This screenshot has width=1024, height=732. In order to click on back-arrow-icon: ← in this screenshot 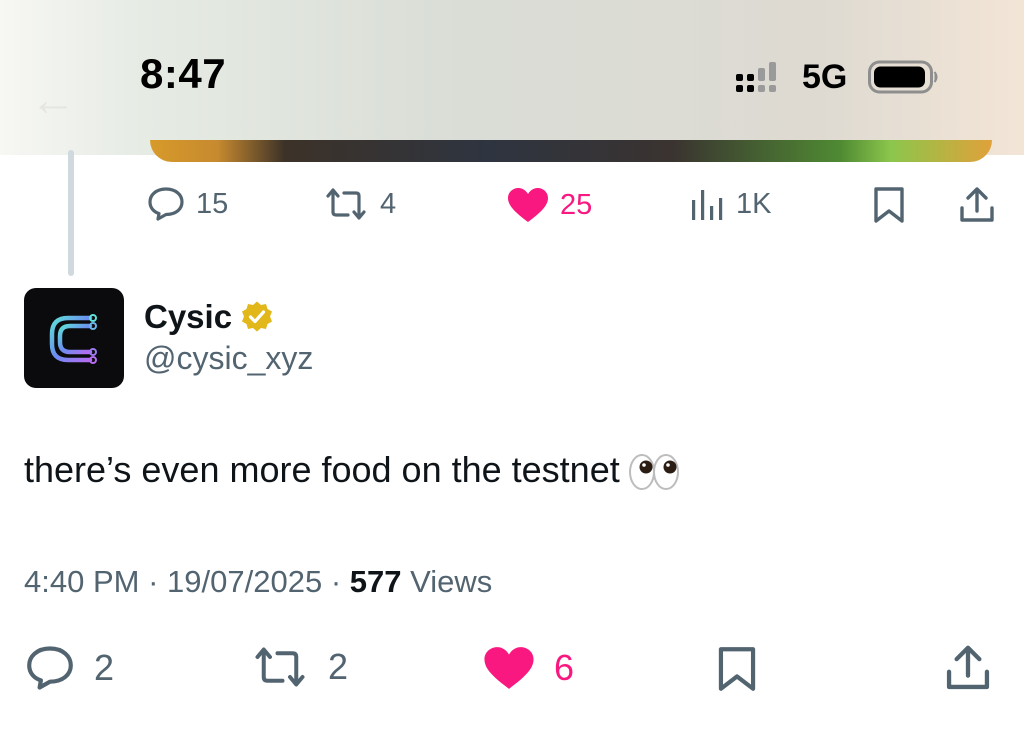, I will do `click(53, 99)`.